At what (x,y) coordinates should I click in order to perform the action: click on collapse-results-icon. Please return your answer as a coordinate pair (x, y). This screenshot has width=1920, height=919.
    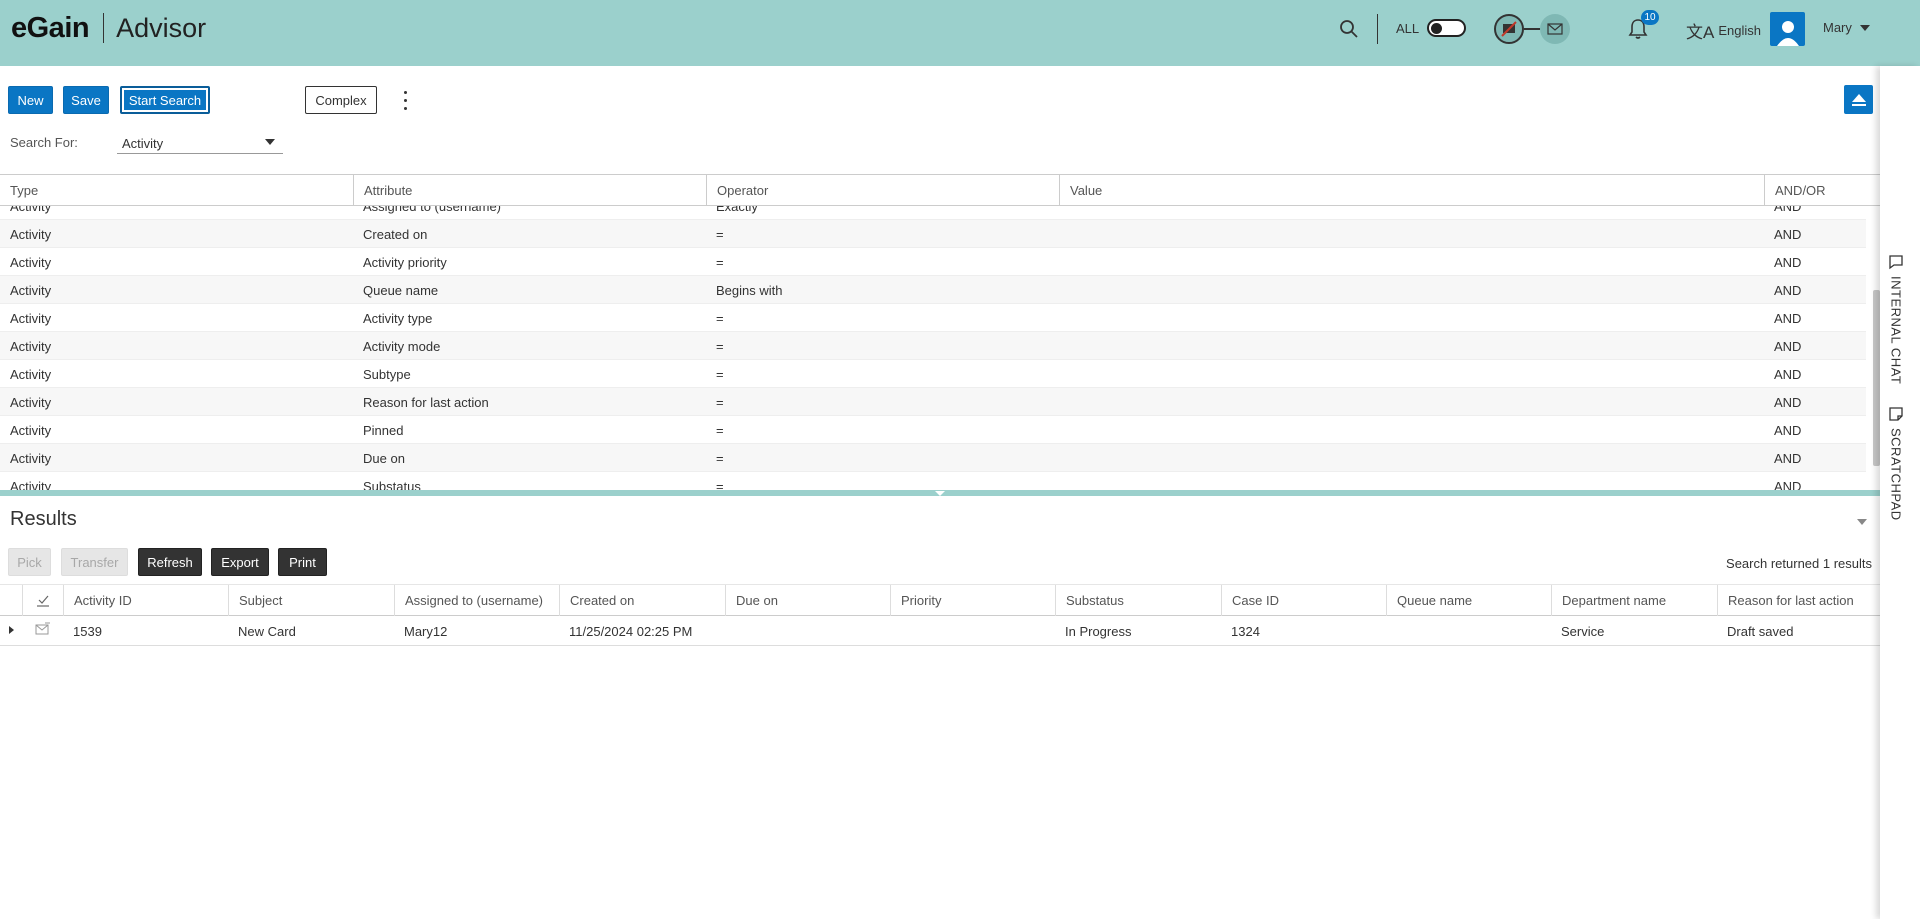
    Looking at the image, I should click on (1862, 522).